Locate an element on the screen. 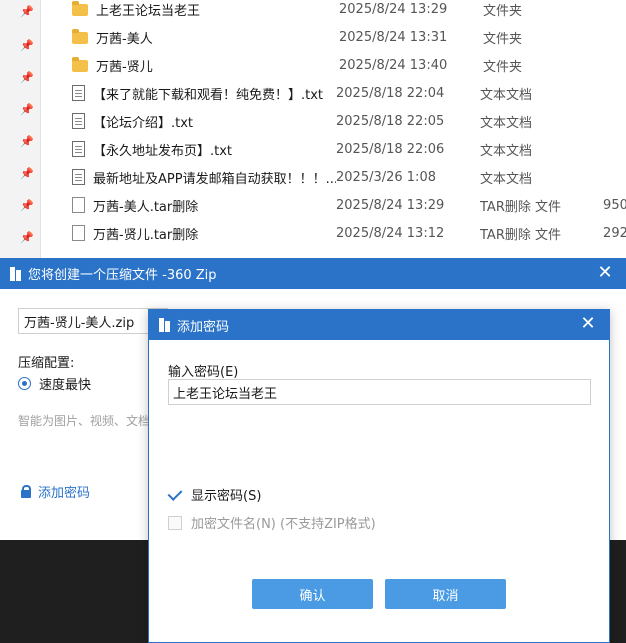  show-password-checkbox: 显示密码(S) is located at coordinates (214, 494).